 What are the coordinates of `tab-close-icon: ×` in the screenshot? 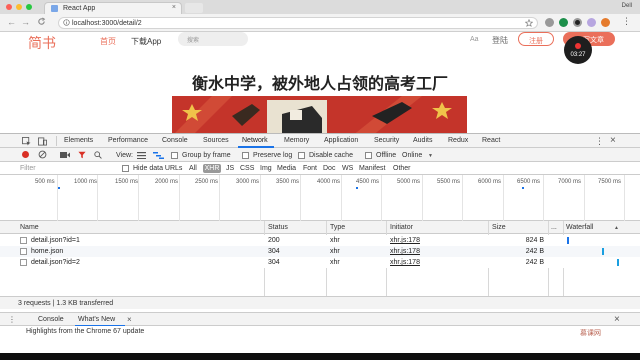 It's located at (174, 7).